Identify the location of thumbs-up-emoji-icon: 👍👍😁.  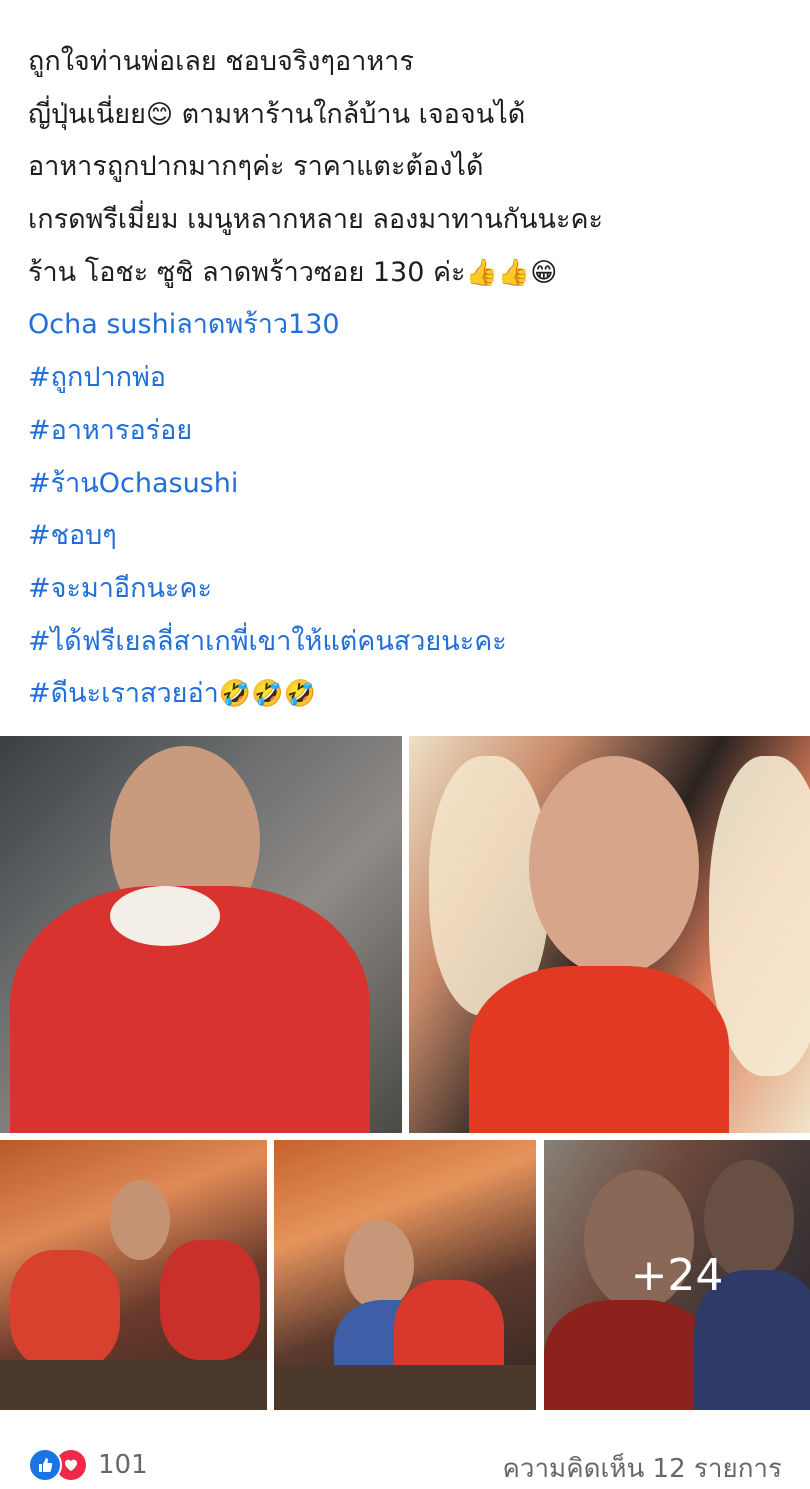
(511, 272).